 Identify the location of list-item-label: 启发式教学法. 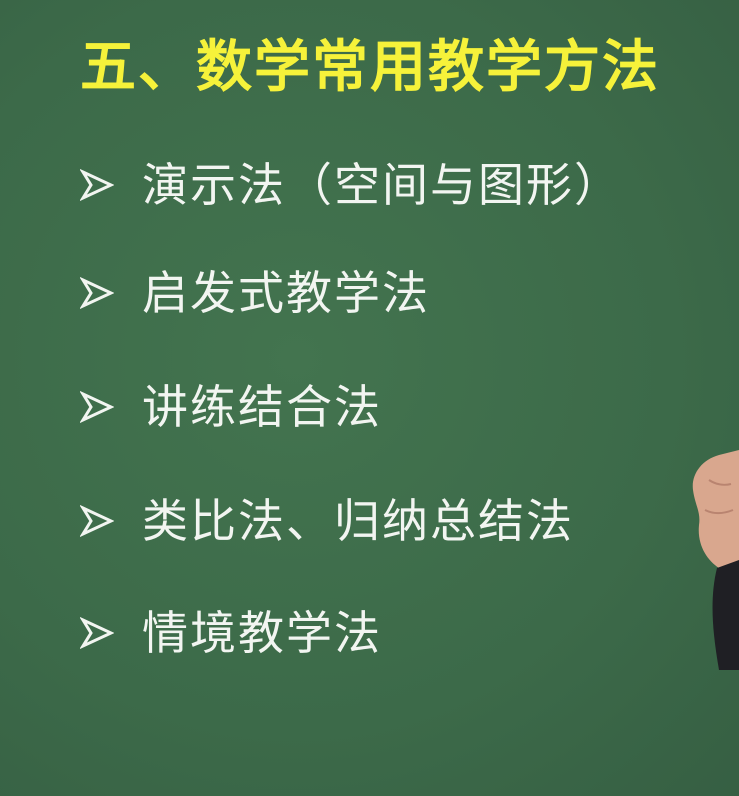
(286, 293).